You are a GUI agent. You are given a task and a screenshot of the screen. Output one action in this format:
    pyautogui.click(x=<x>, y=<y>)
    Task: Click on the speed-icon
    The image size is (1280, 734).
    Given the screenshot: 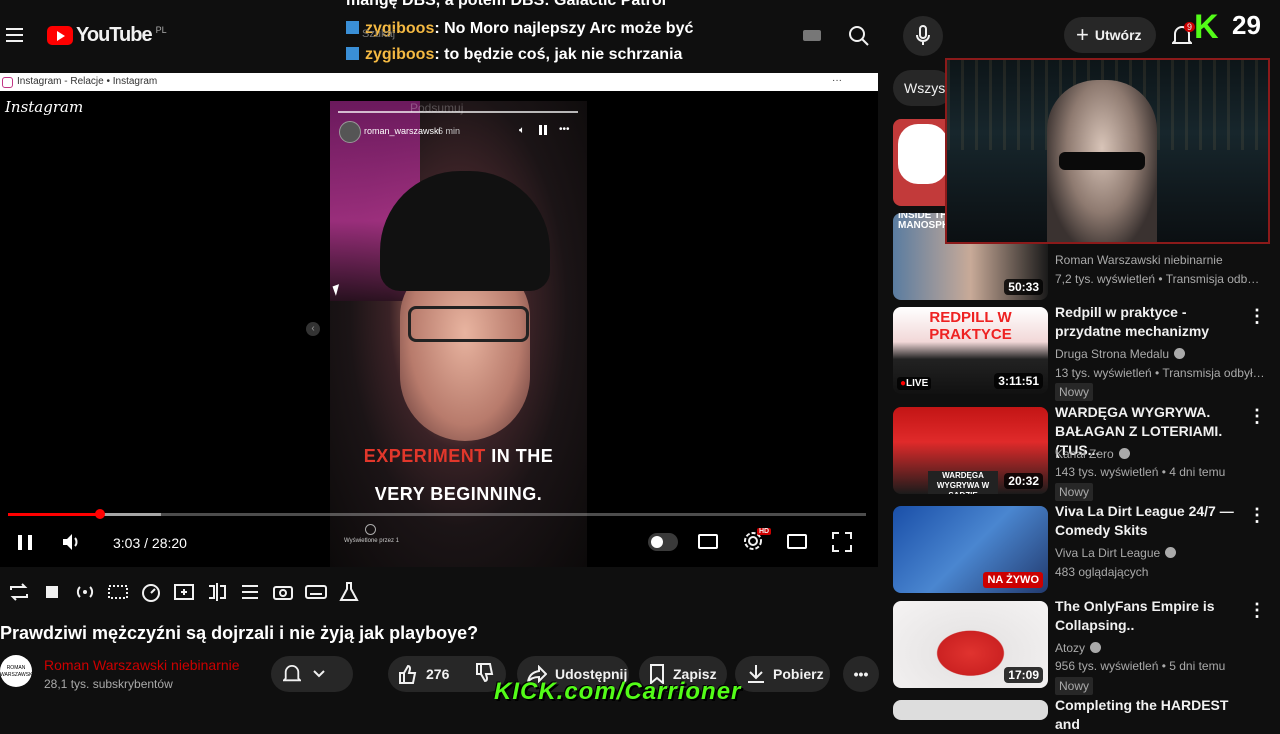 What is the action you would take?
    pyautogui.click(x=151, y=592)
    